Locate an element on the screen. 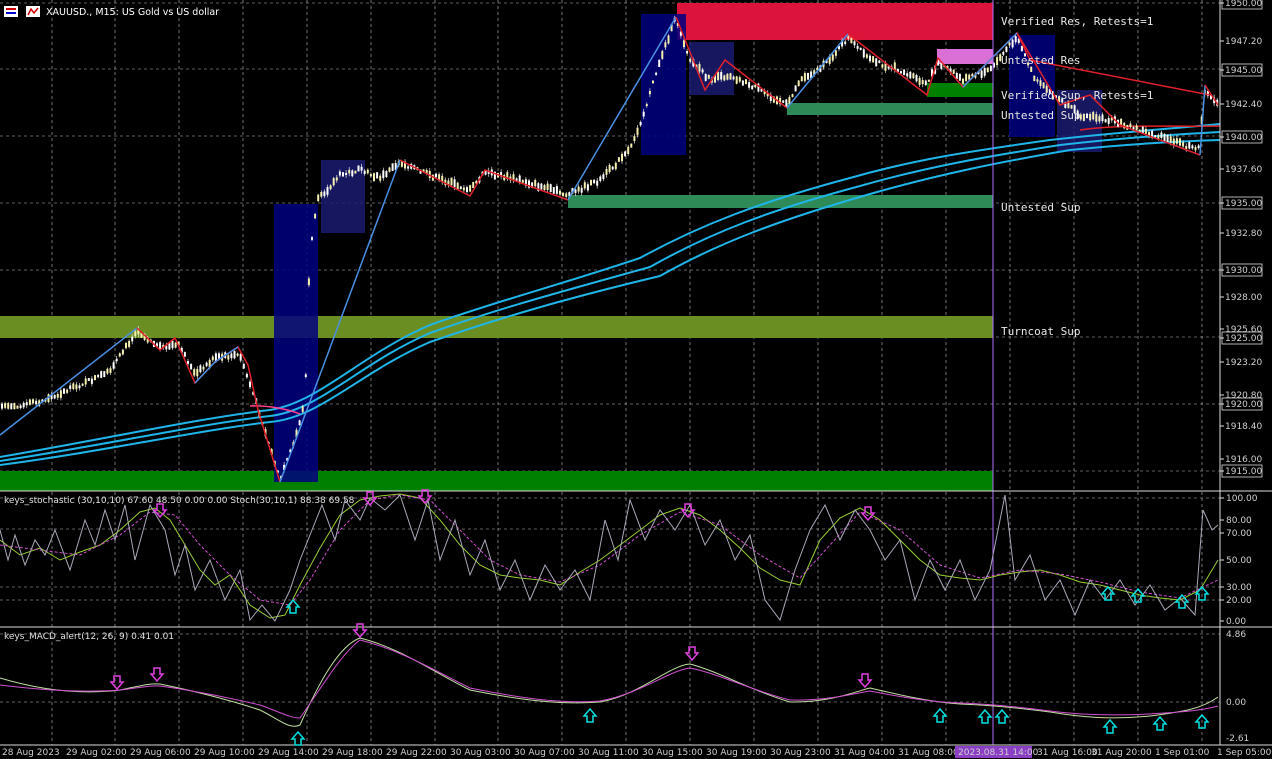 The image size is (1272, 759). zone-label: Verified Sup, Retests=1 is located at coordinates (1077, 95).